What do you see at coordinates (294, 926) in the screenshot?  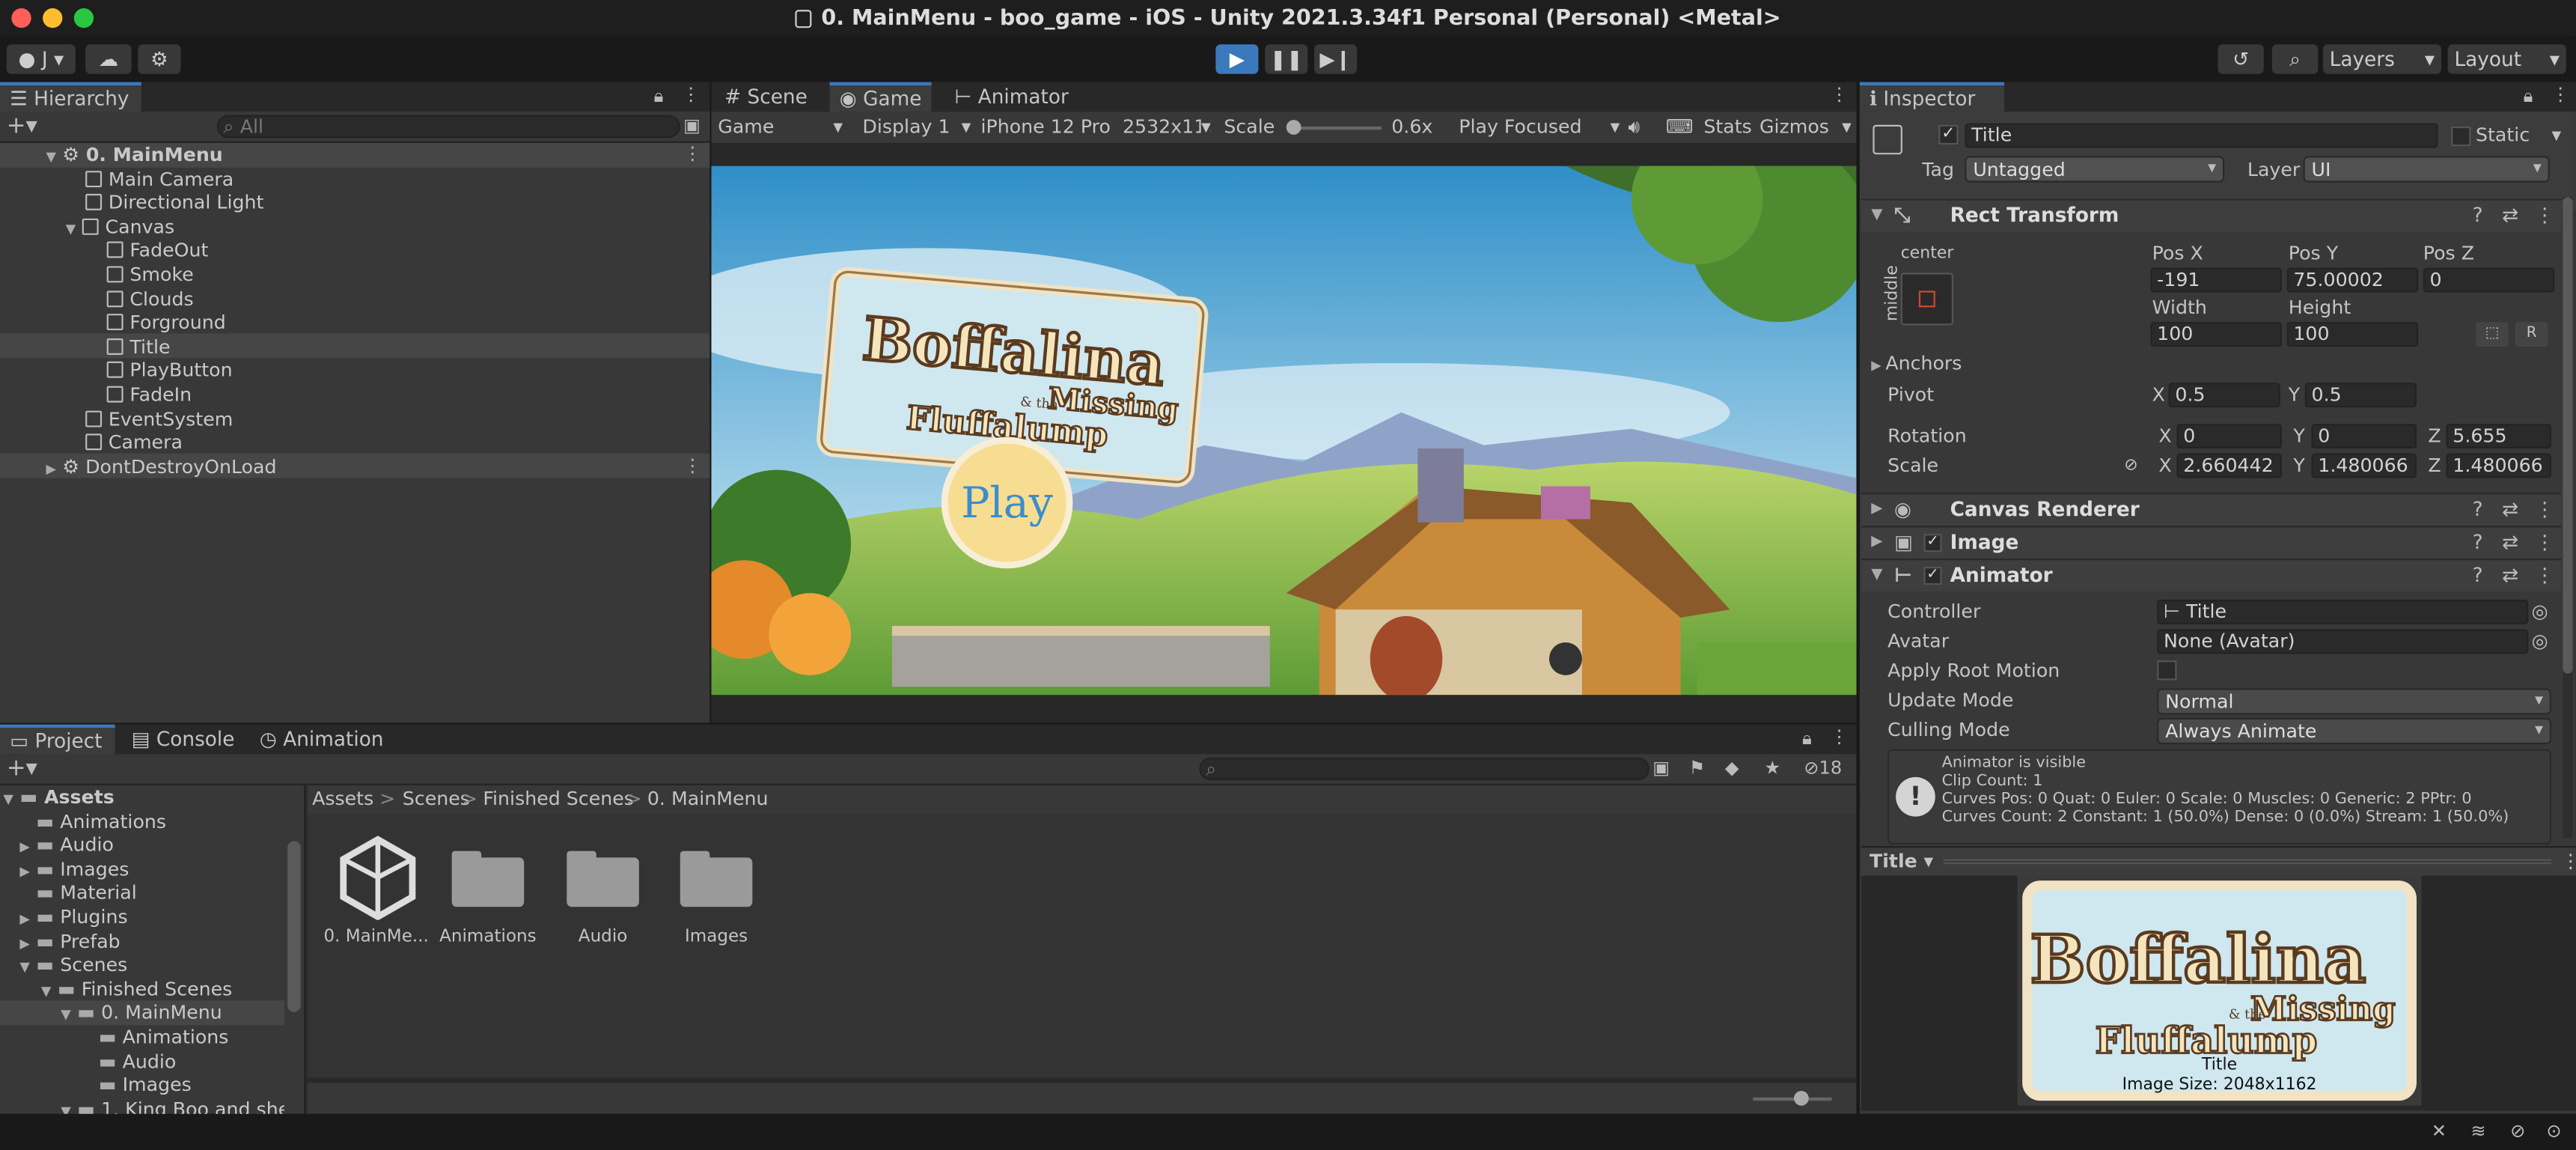 I see `tree-scroll-thumb` at bounding box center [294, 926].